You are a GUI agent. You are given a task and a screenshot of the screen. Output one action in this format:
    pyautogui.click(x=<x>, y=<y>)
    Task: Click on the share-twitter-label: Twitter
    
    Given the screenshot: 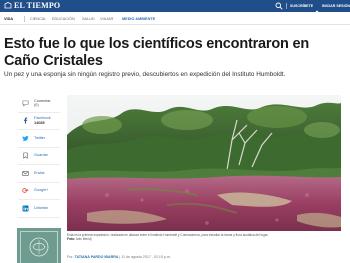 What is the action you would take?
    pyautogui.click(x=40, y=137)
    